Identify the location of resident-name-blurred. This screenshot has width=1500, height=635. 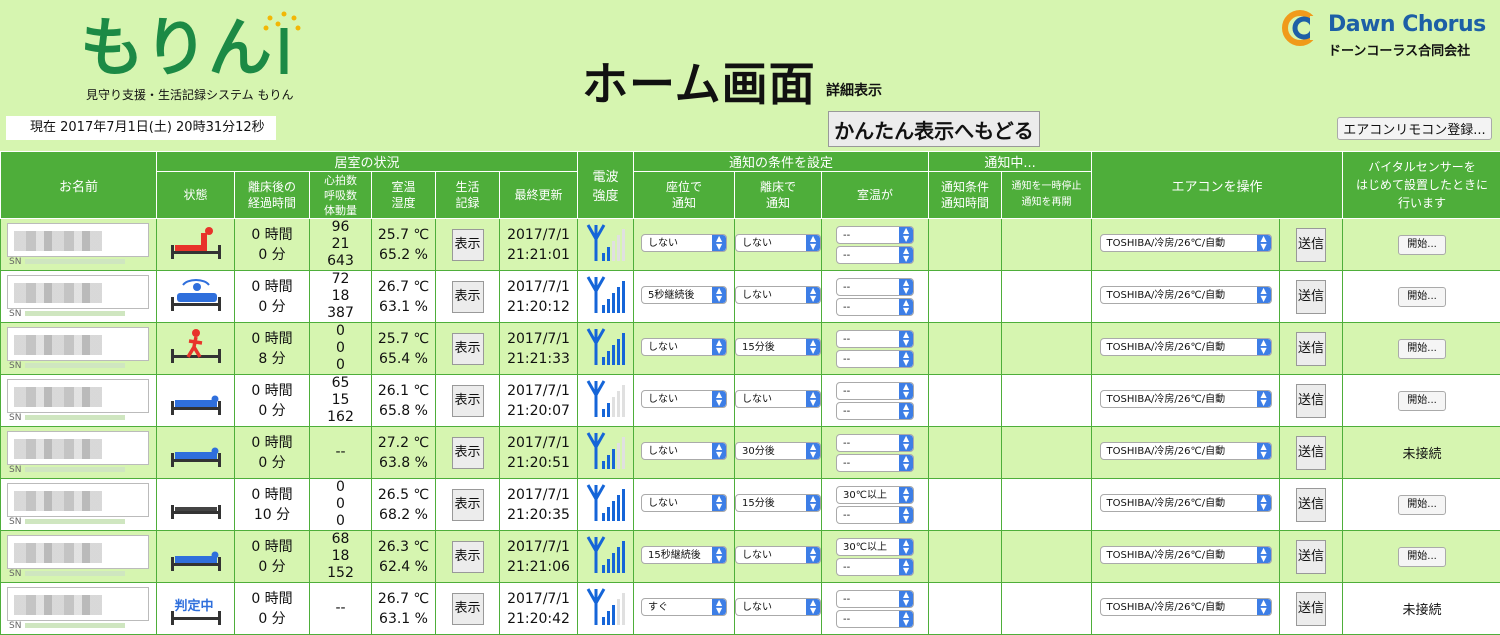
(78, 396).